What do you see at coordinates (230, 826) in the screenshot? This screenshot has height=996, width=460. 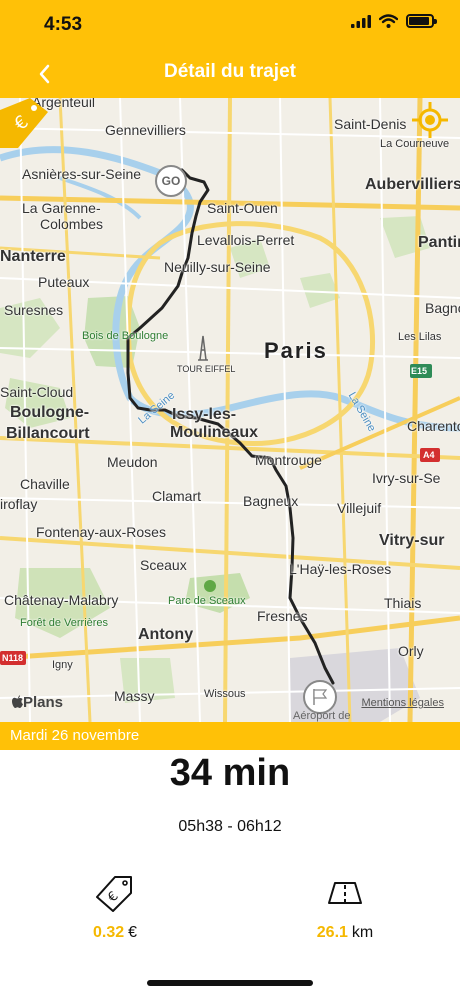 I see `trip-time-range: 05h38 - 06h12` at bounding box center [230, 826].